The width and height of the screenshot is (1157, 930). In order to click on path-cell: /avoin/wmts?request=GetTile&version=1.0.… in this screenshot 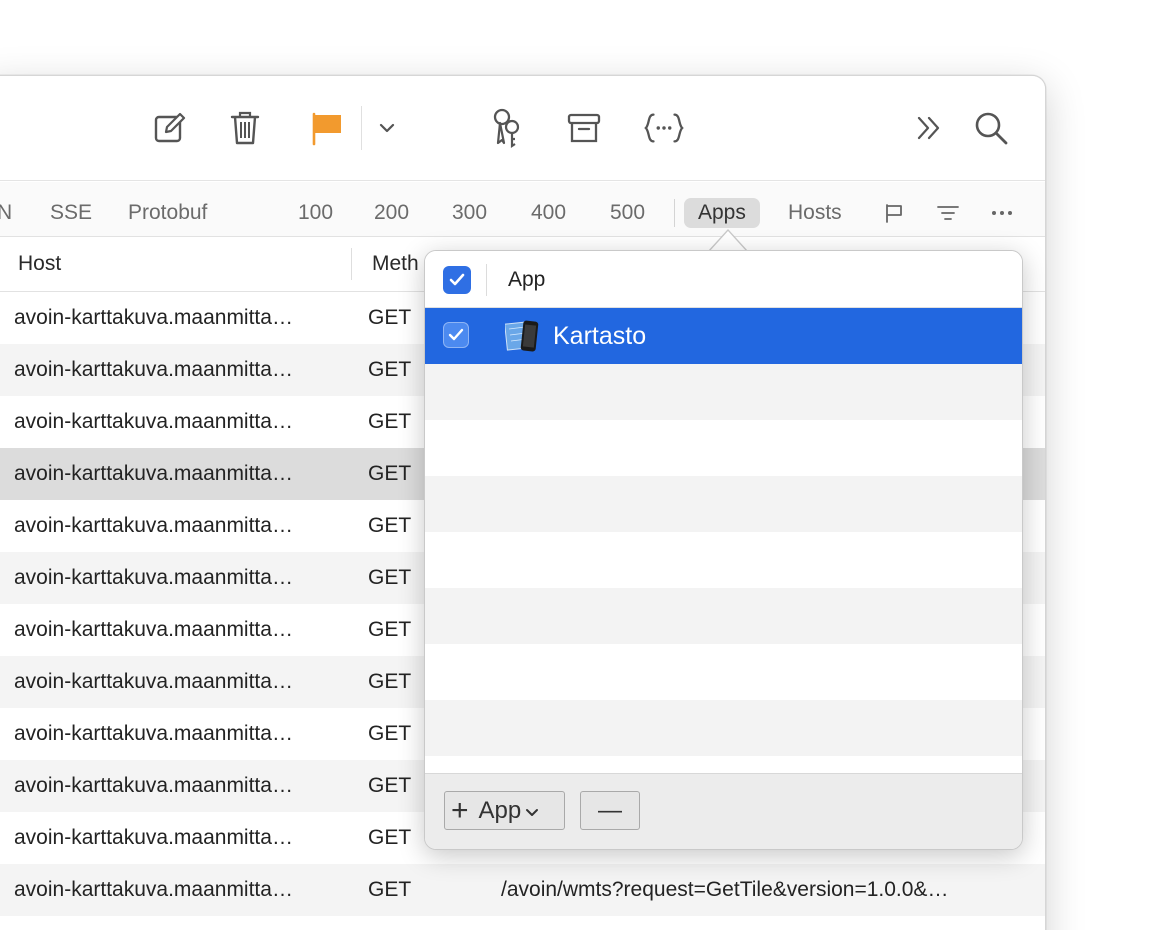, I will do `click(725, 889)`.